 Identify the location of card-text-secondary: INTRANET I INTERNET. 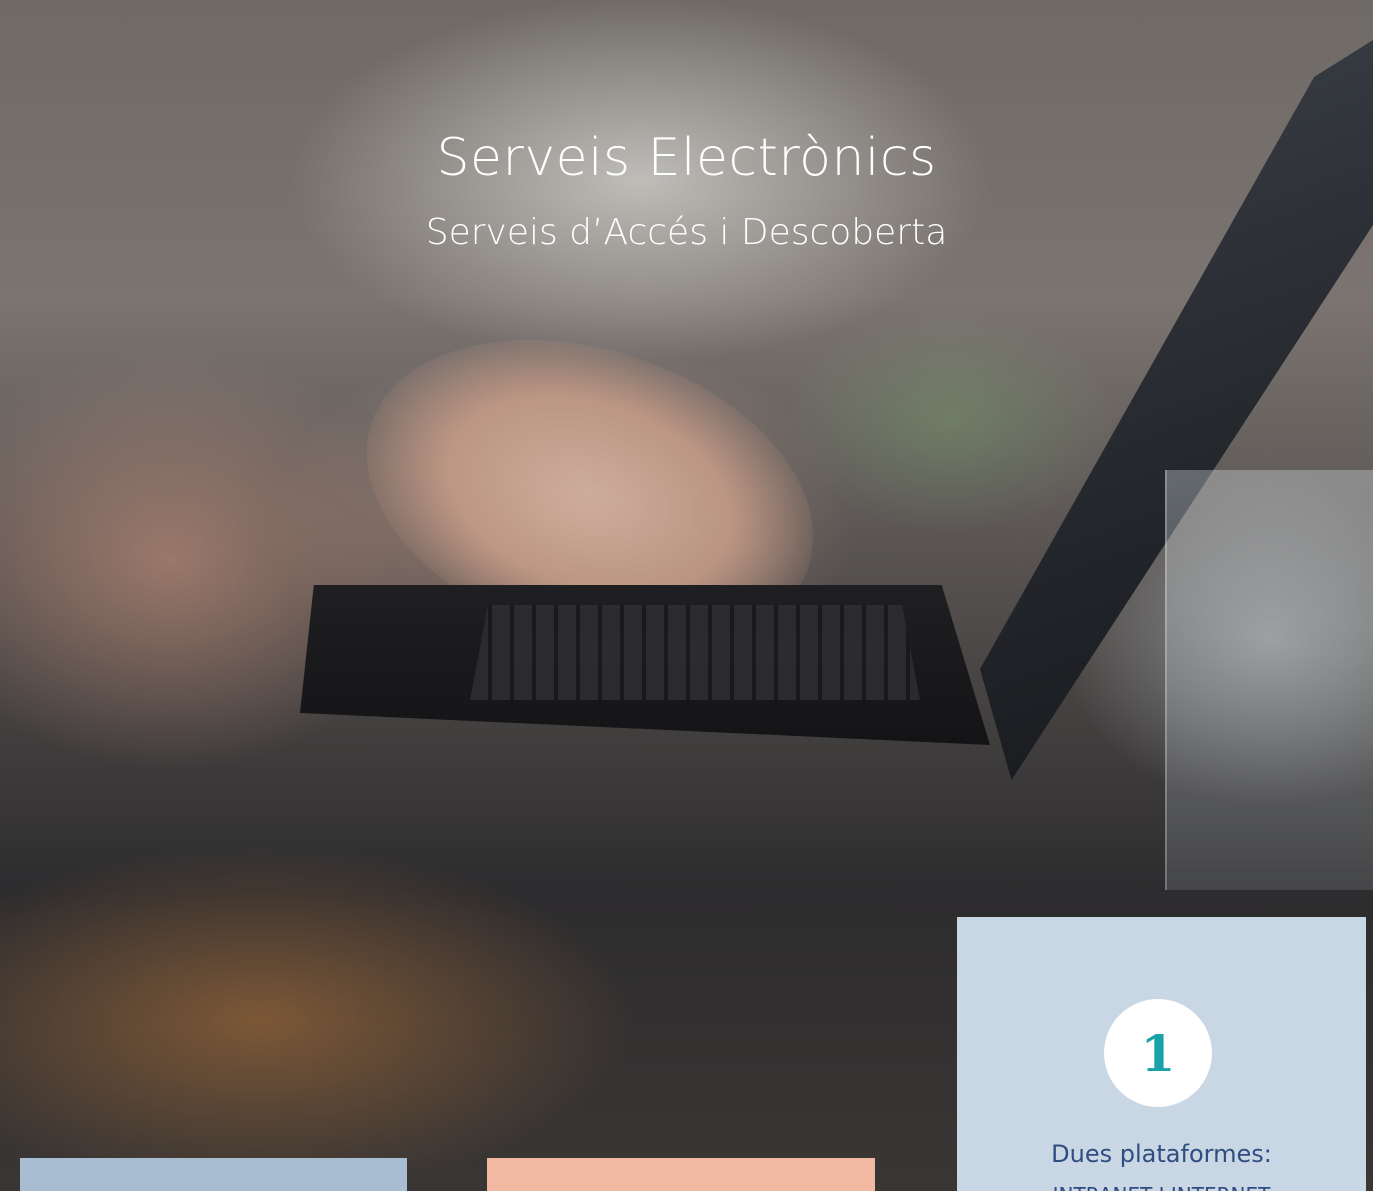
(1161, 1187).